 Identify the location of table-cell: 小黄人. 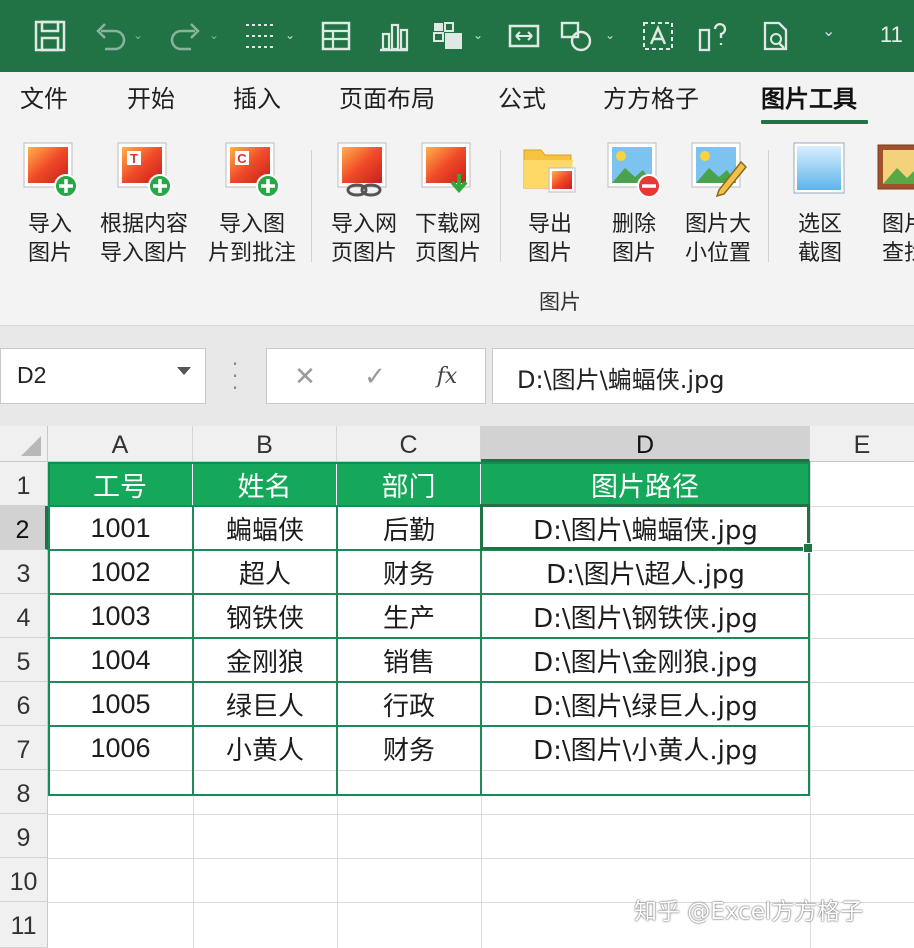
(265, 748).